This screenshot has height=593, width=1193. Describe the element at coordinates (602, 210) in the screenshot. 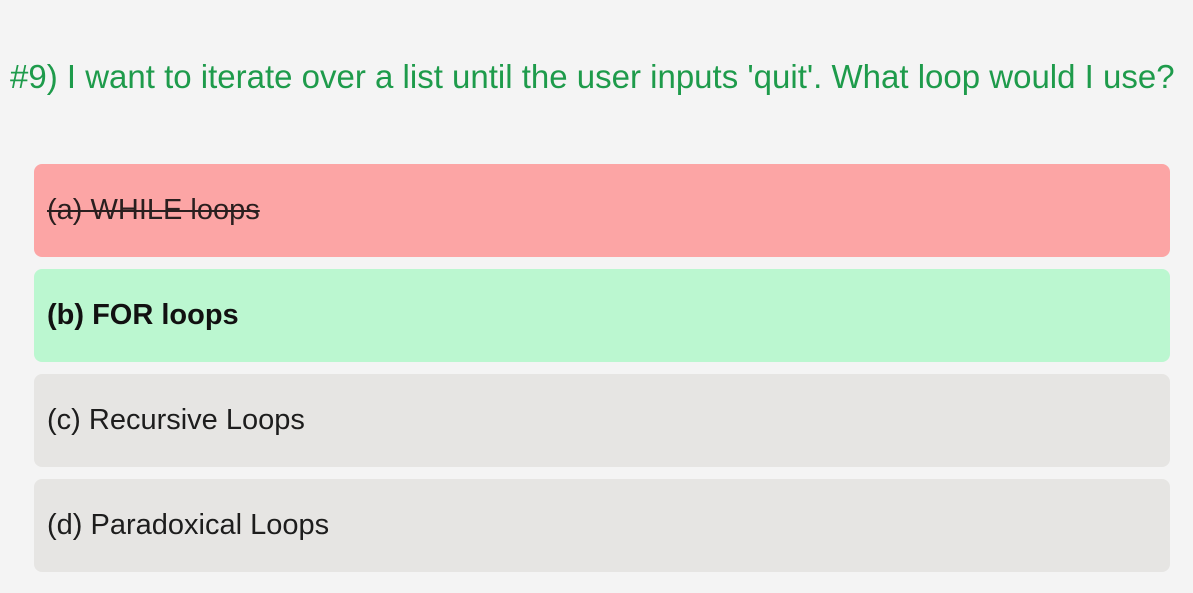

I see `option-a: (a) WHILE loops` at that location.